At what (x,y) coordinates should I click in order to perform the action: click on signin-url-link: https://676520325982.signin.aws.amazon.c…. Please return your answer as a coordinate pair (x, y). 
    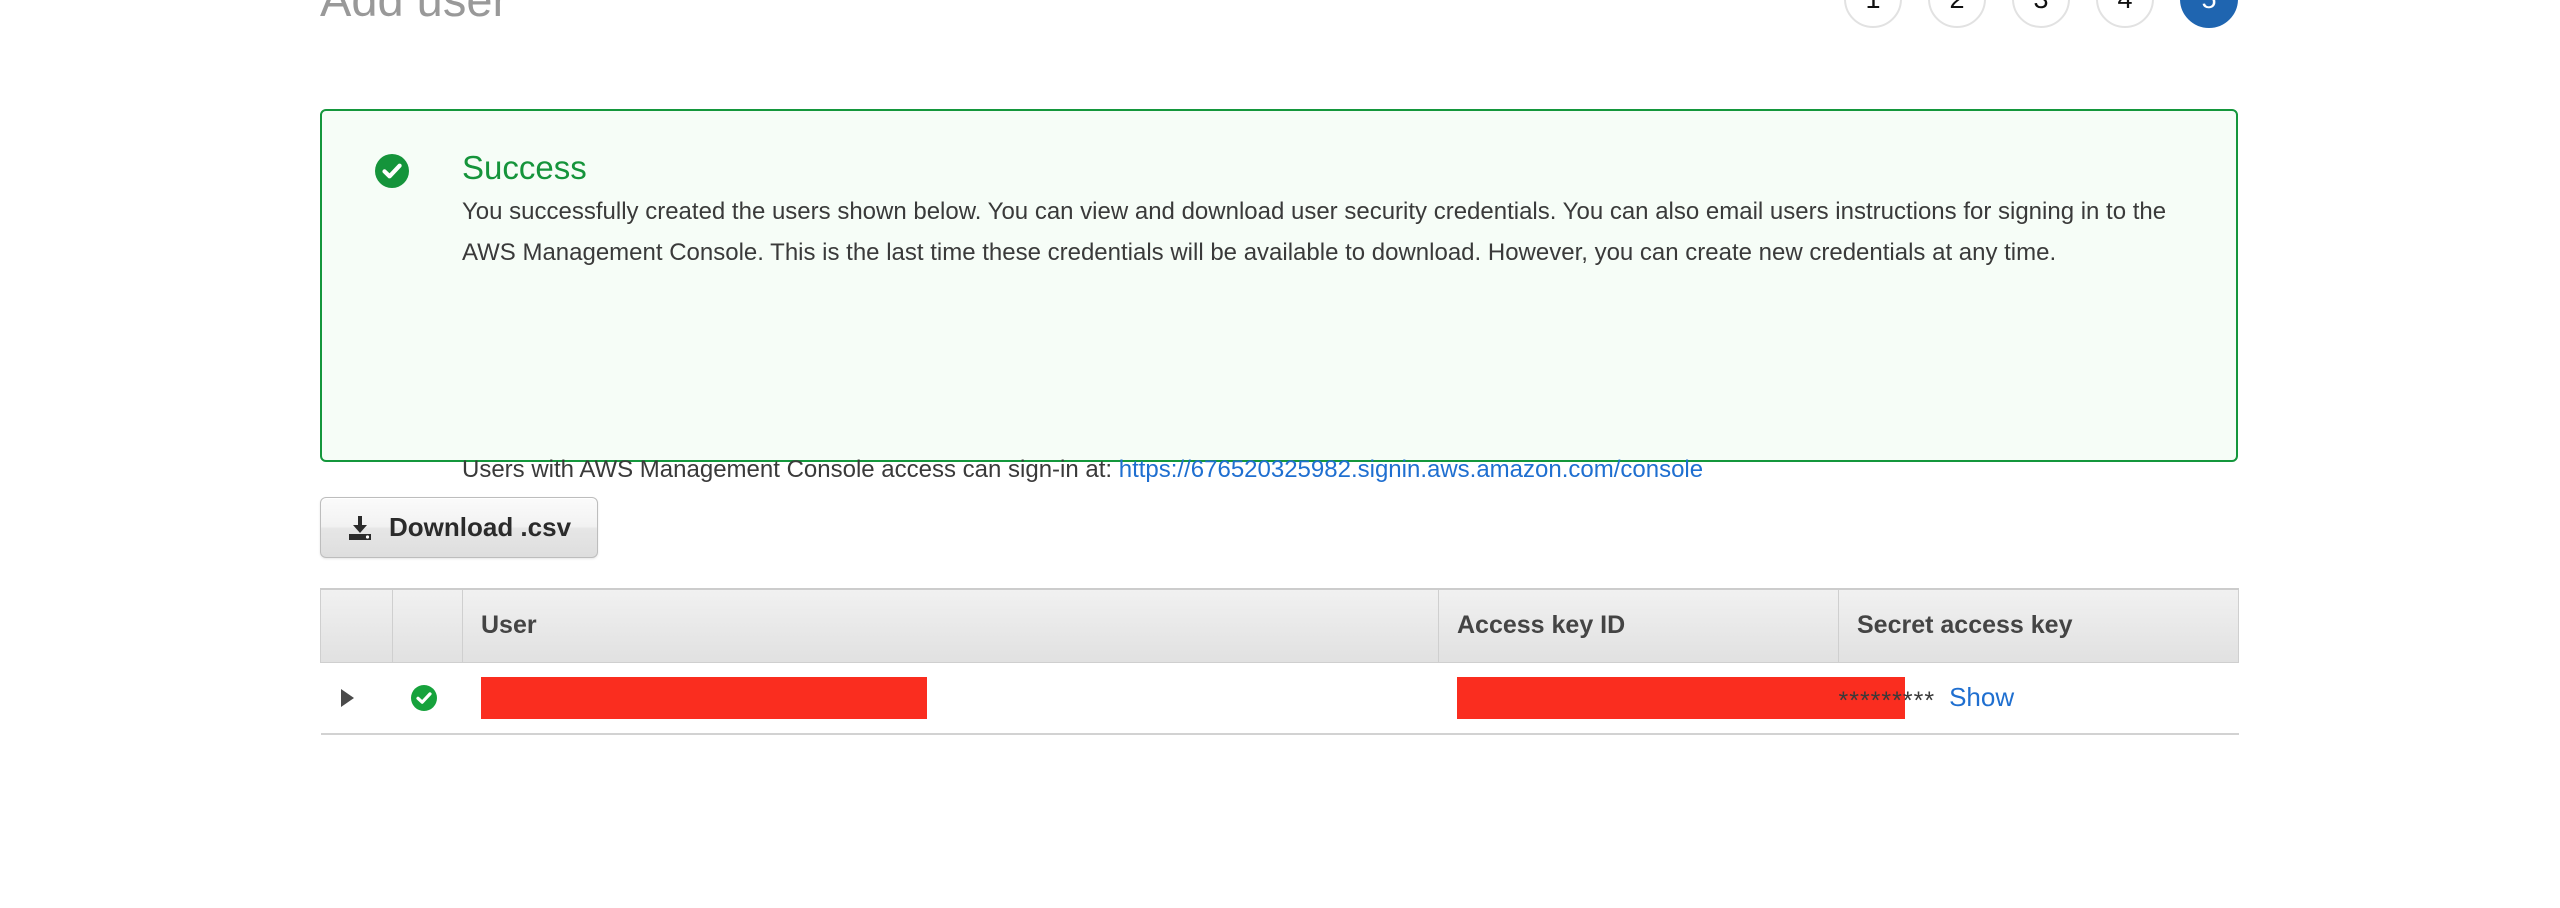
    Looking at the image, I should click on (1411, 469).